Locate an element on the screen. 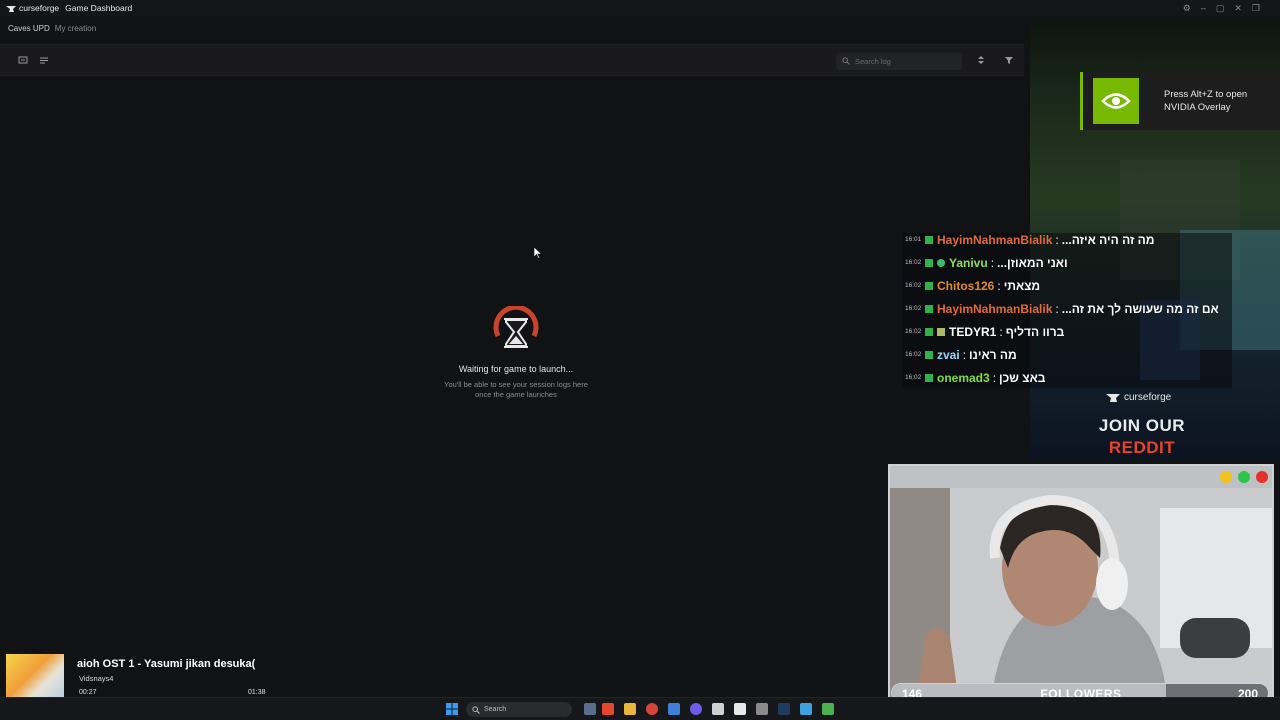 The width and height of the screenshot is (1280, 720). brave-browser-icon is located at coordinates (608, 709).